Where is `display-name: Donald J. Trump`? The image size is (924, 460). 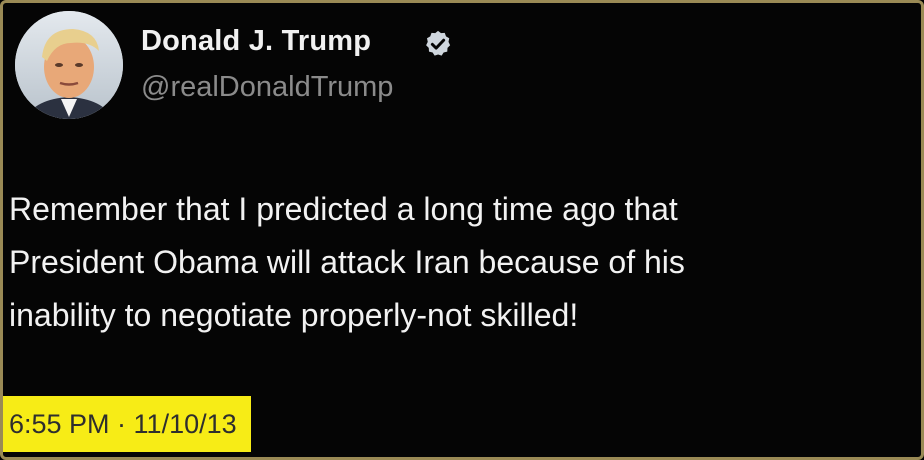 display-name: Donald J. Trump is located at coordinates (256, 41).